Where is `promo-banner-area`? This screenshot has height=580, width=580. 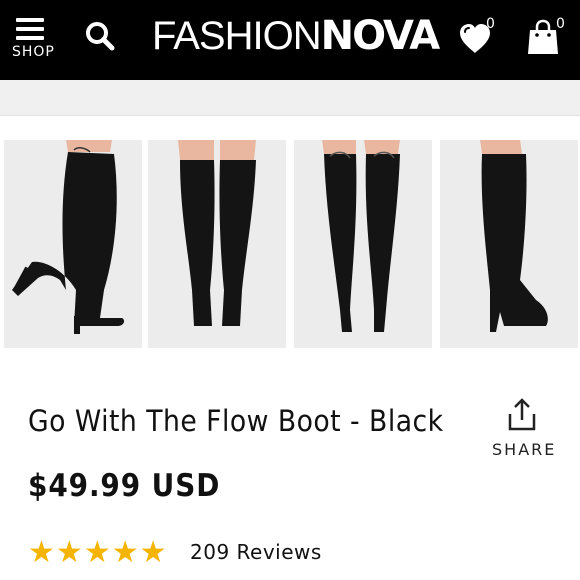 promo-banner-area is located at coordinates (290, 98).